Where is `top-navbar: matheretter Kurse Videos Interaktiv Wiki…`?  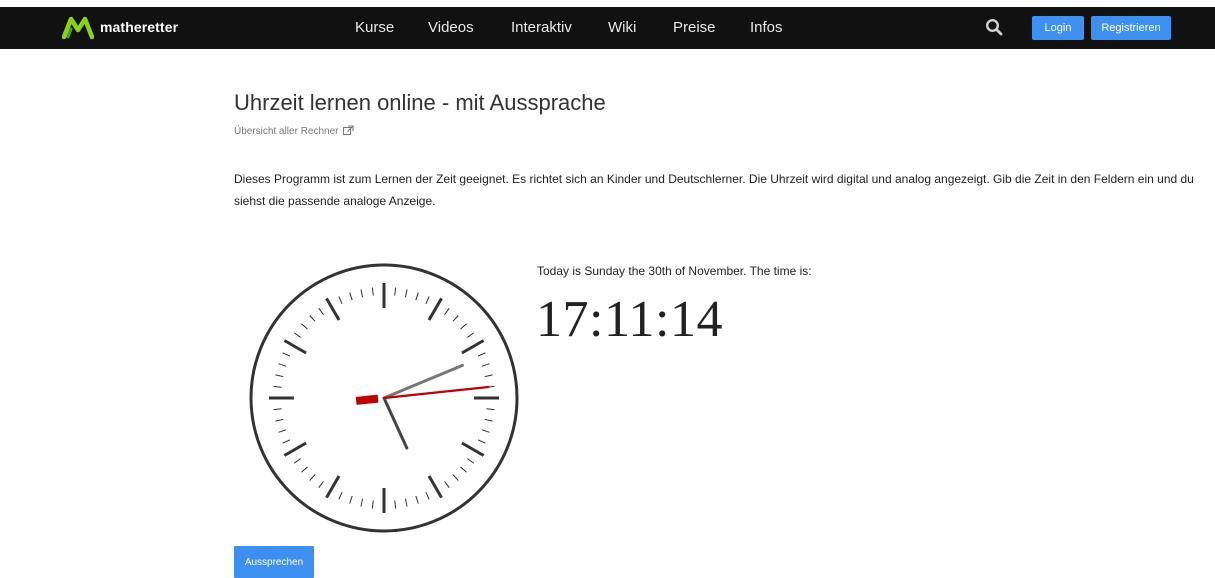 top-navbar: matheretter Kurse Videos Interaktiv Wiki… is located at coordinates (607, 28).